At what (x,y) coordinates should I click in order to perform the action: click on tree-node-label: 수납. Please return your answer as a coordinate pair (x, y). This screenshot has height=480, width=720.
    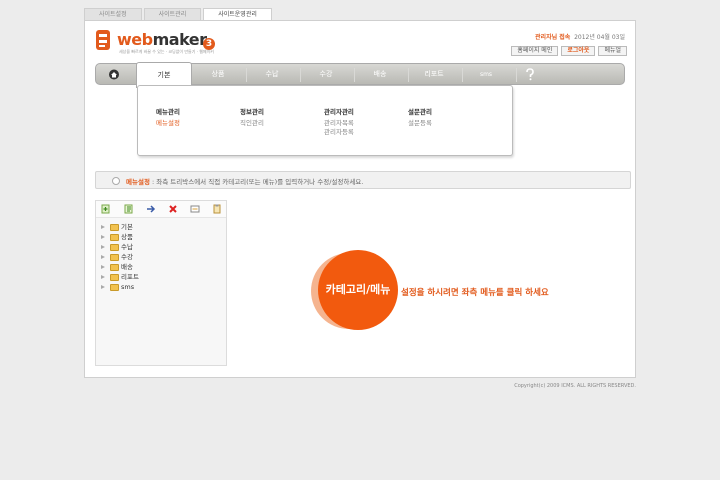
    Looking at the image, I should click on (127, 247).